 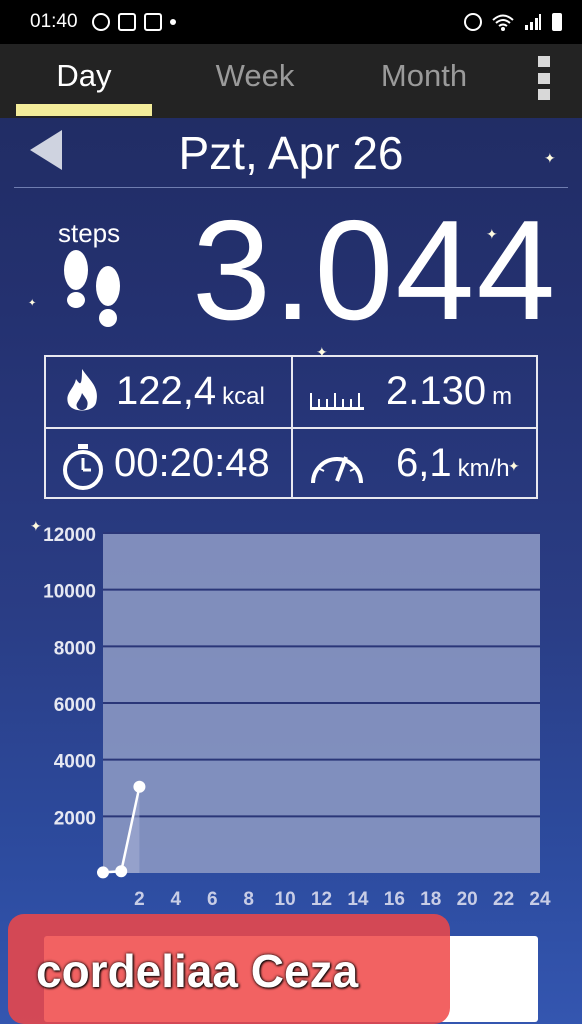 I want to click on speed-stat: 6,1 km/h, so click(x=453, y=463).